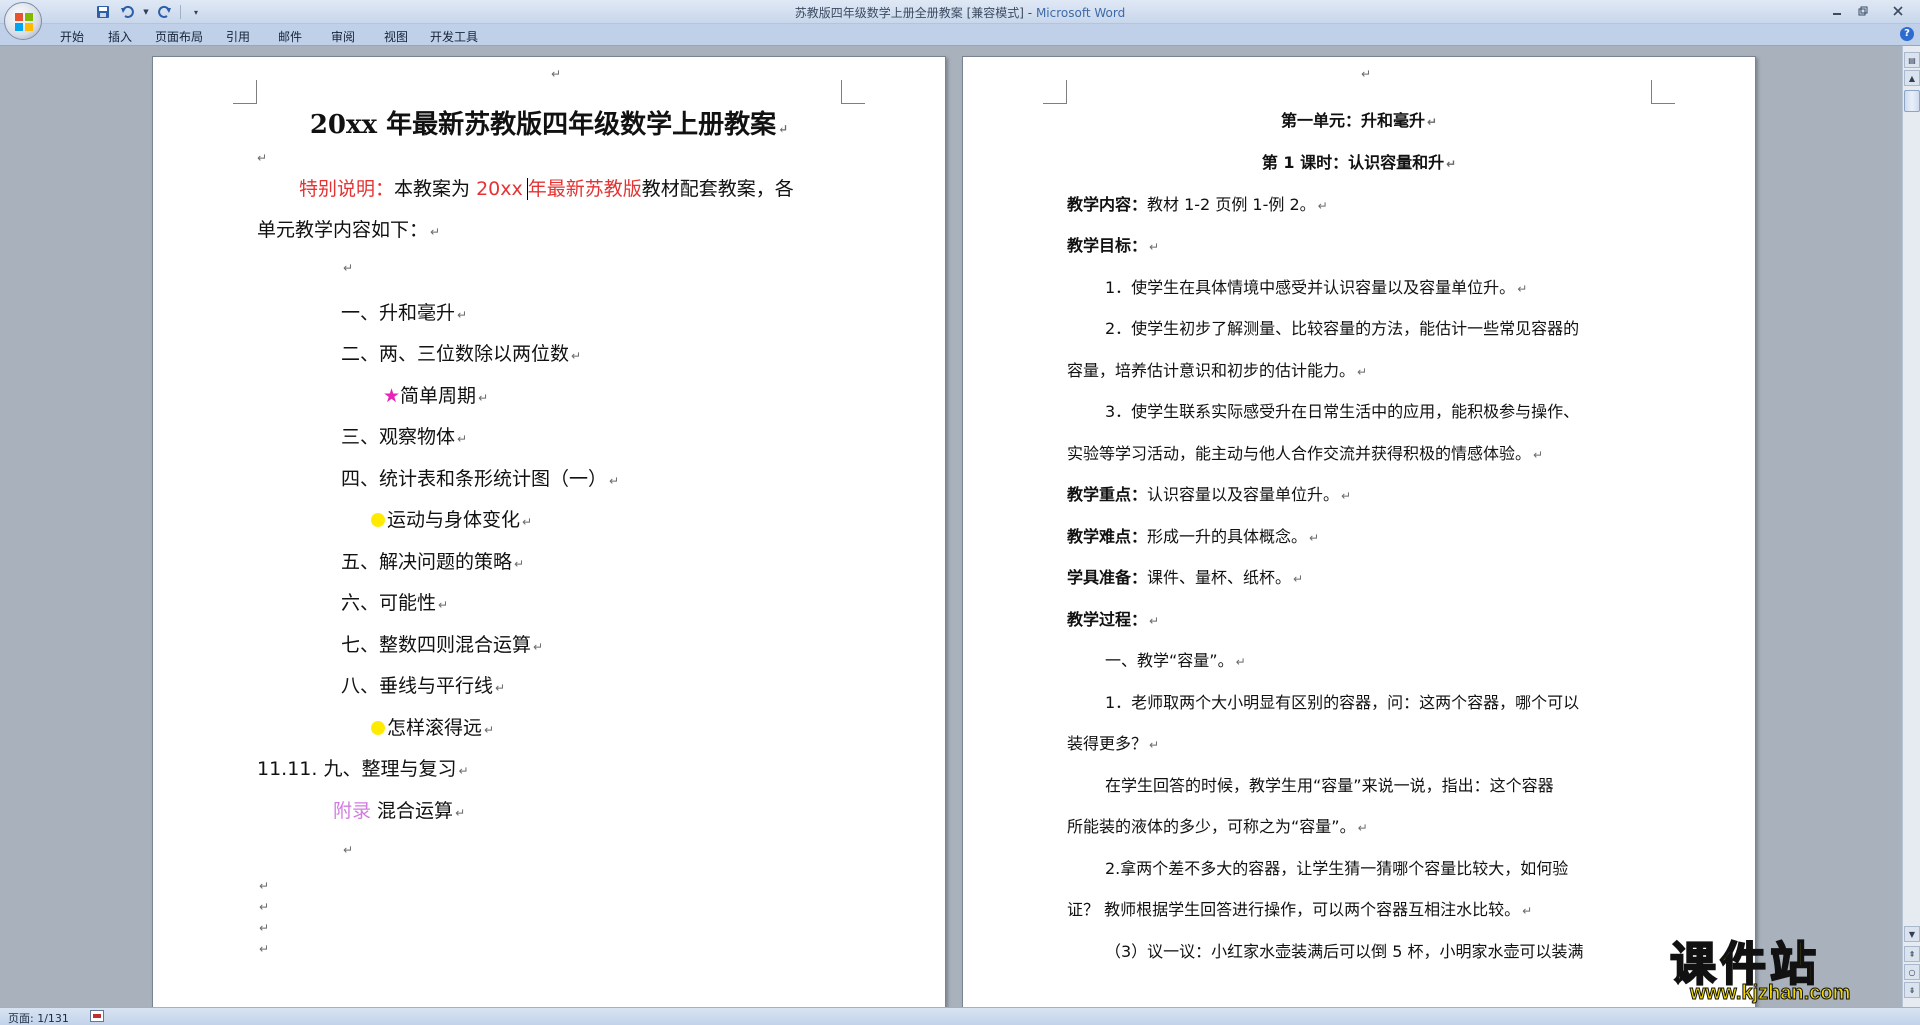  Describe the element at coordinates (238, 36) in the screenshot. I see `tab-references: 引用` at that location.